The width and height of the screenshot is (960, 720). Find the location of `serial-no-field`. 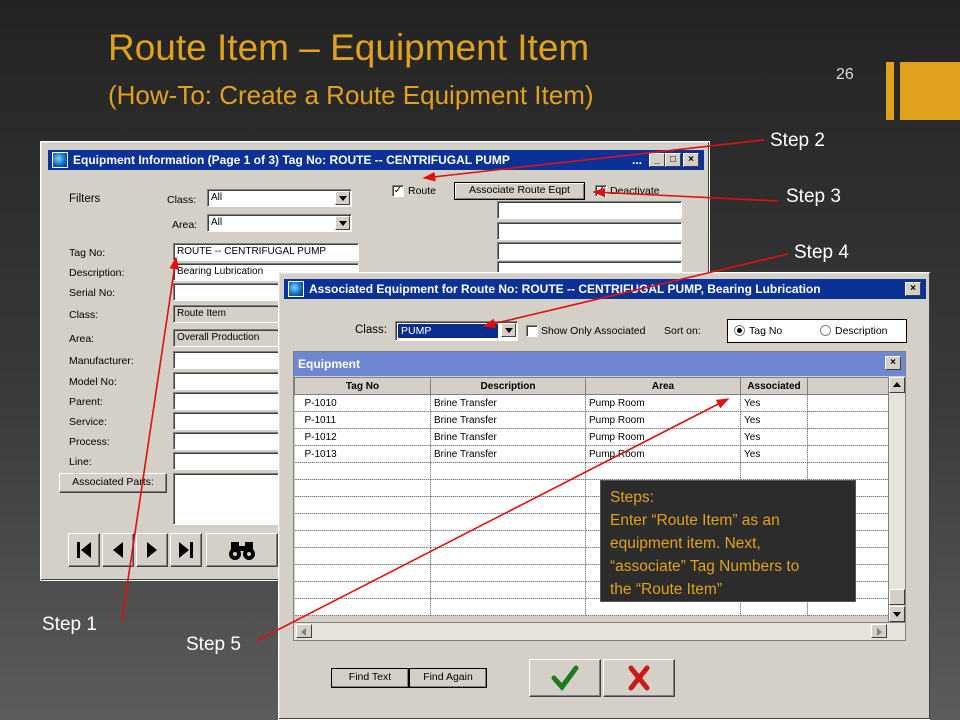

serial-no-field is located at coordinates (228, 292).